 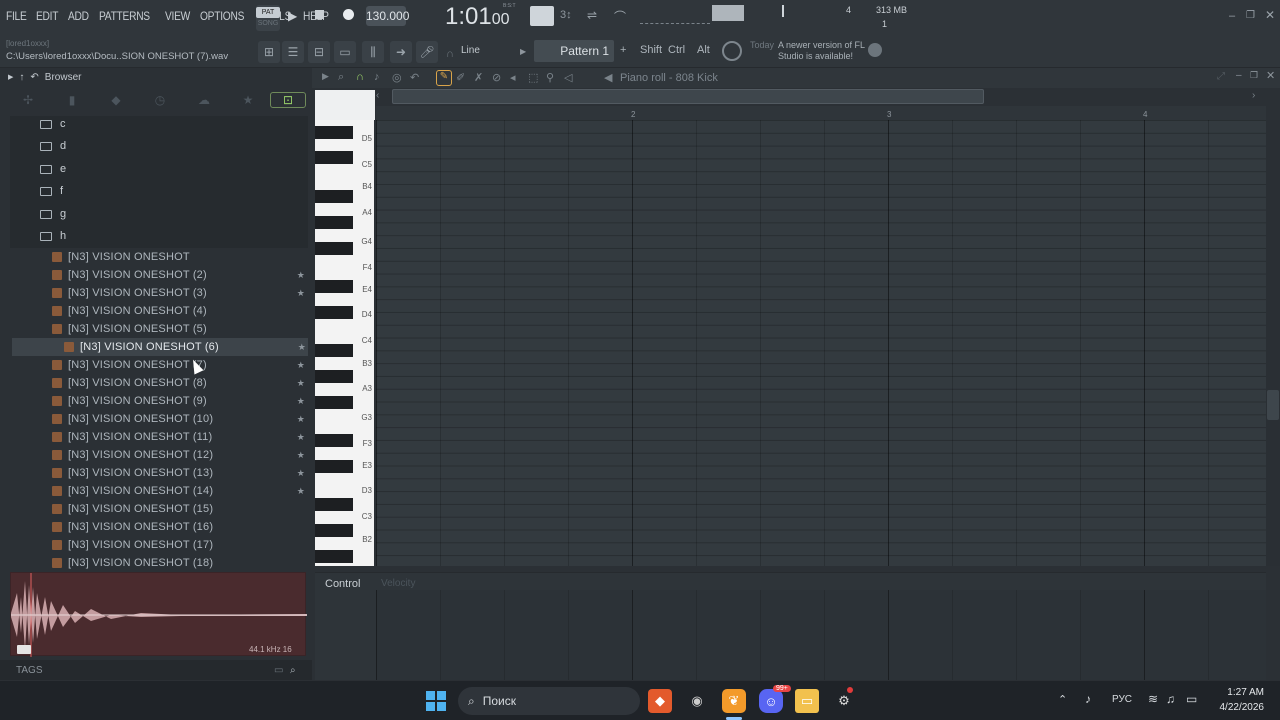 What do you see at coordinates (533, 77) in the screenshot?
I see `select-tool-icon: ⬚` at bounding box center [533, 77].